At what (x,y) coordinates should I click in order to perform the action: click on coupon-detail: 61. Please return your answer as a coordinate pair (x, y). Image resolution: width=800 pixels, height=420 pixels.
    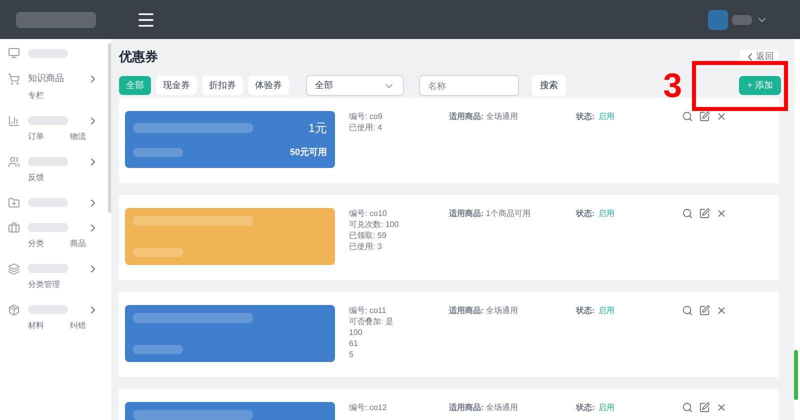
    Looking at the image, I should click on (354, 343).